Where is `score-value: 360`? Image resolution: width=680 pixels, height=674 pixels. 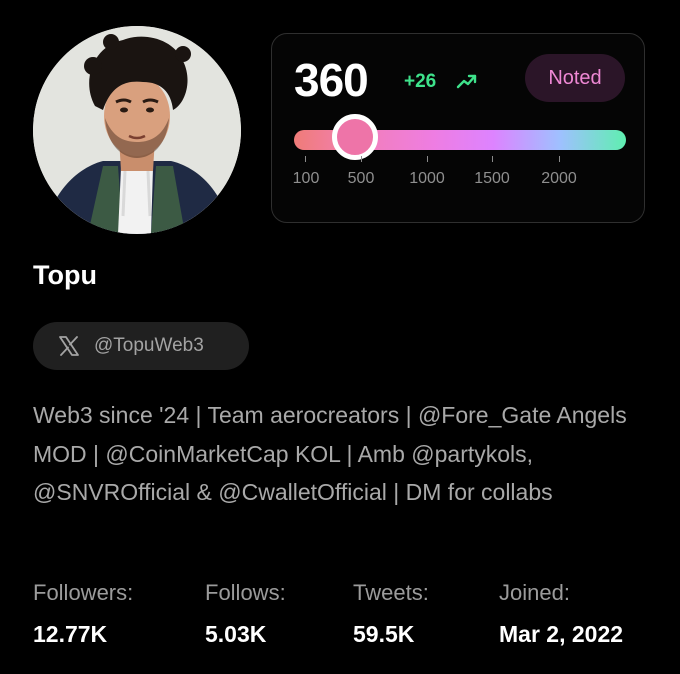
score-value: 360 is located at coordinates (331, 80).